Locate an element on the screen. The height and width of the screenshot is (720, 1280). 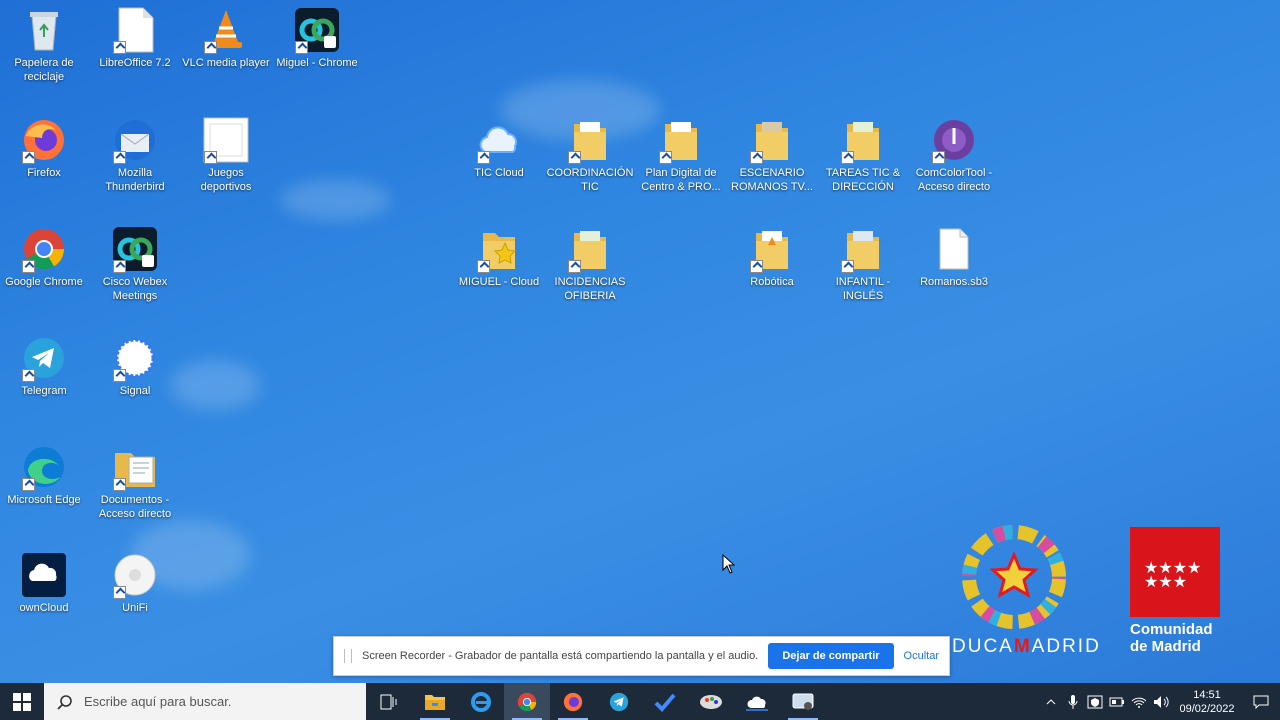
battery-icon is located at coordinates (1116, 701).